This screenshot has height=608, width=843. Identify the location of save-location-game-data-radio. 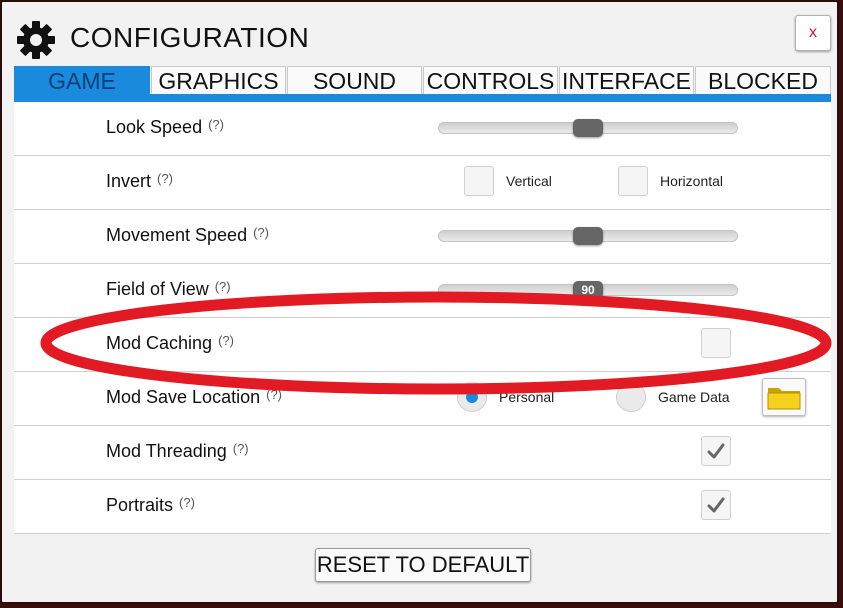
(631, 397).